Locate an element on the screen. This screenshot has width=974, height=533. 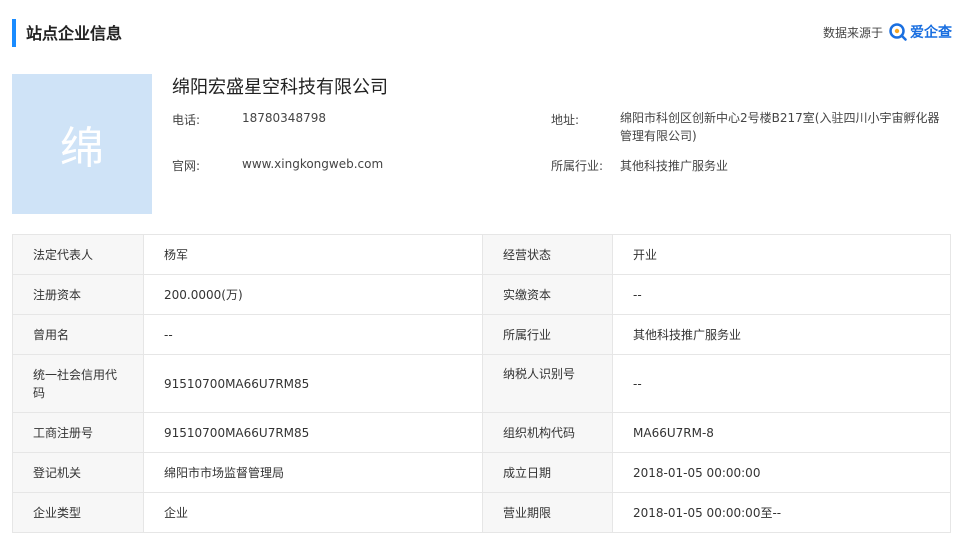
industry-label: 所属行业: is located at coordinates (577, 166).